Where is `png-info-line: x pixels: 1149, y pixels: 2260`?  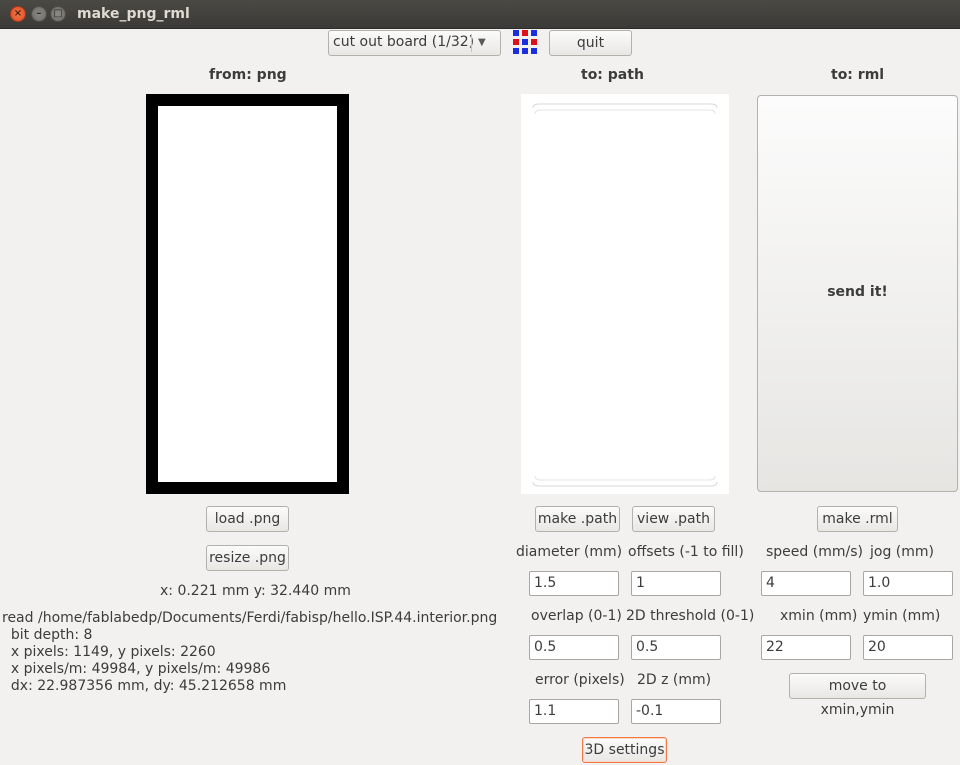
png-info-line: x pixels: 1149, y pixels: 2260 is located at coordinates (109, 652).